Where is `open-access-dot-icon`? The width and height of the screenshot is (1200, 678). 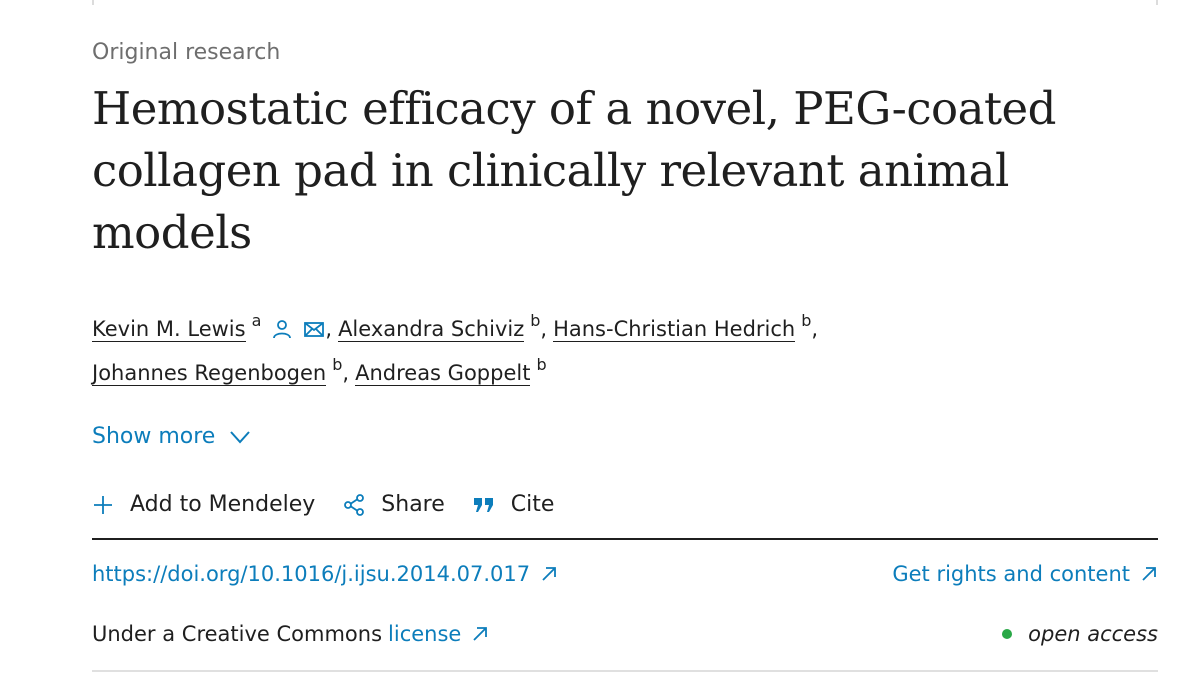 open-access-dot-icon is located at coordinates (1007, 634).